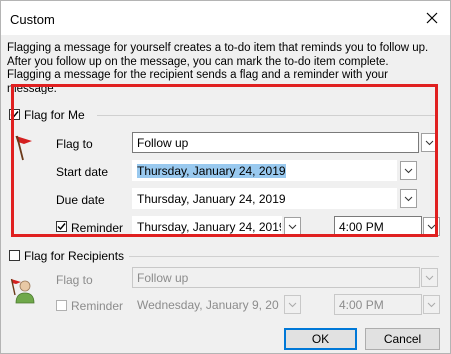 Image resolution: width=451 pixels, height=354 pixels. What do you see at coordinates (276, 277) in the screenshot?
I see `recipients-flag-to-combobox: Follow up` at bounding box center [276, 277].